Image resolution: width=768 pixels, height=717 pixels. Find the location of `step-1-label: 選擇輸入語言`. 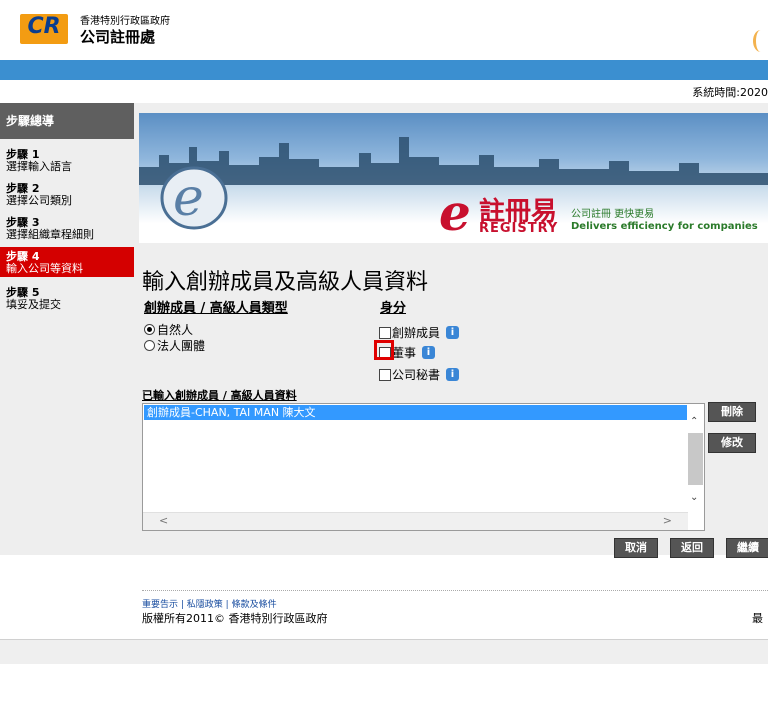

step-1-label: 選擇輸入語言 is located at coordinates (39, 166).